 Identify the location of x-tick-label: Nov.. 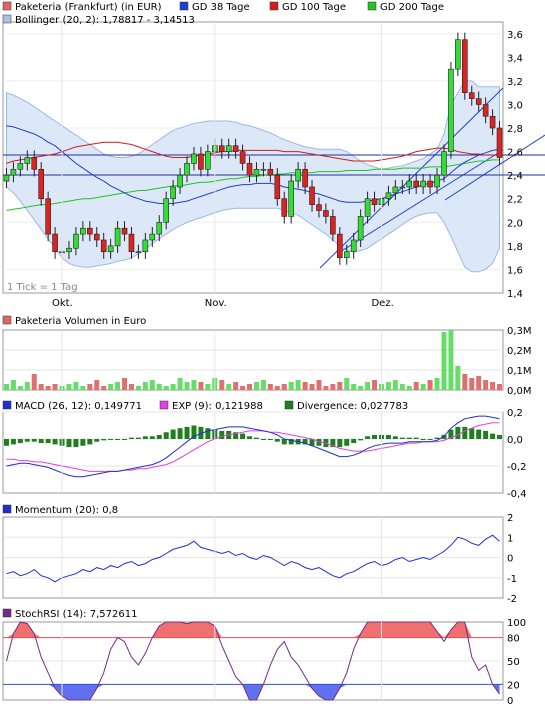
(216, 303).